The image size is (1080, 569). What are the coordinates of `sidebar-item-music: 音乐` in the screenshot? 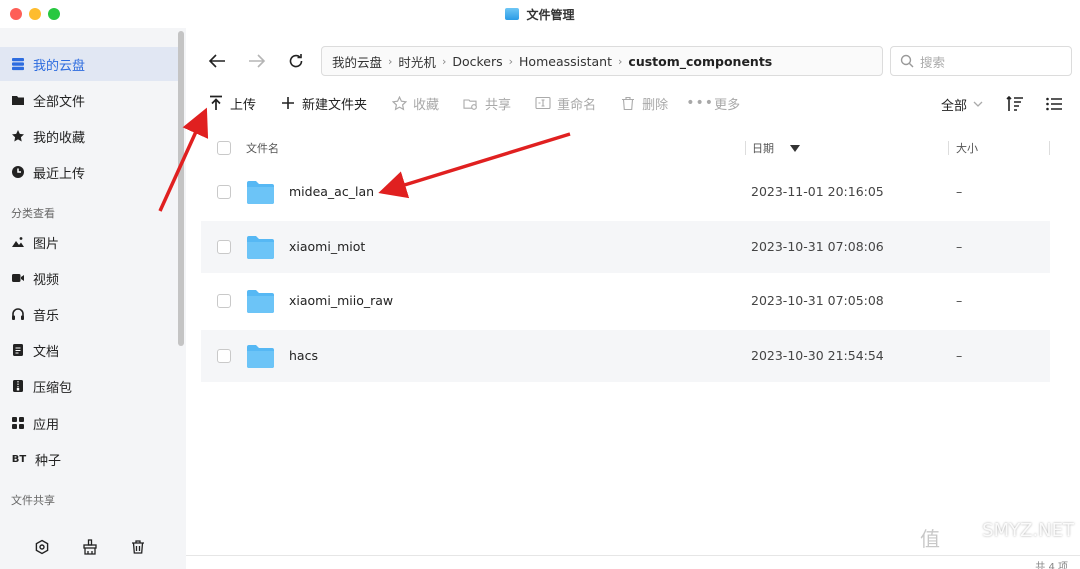 It's located at (89, 314).